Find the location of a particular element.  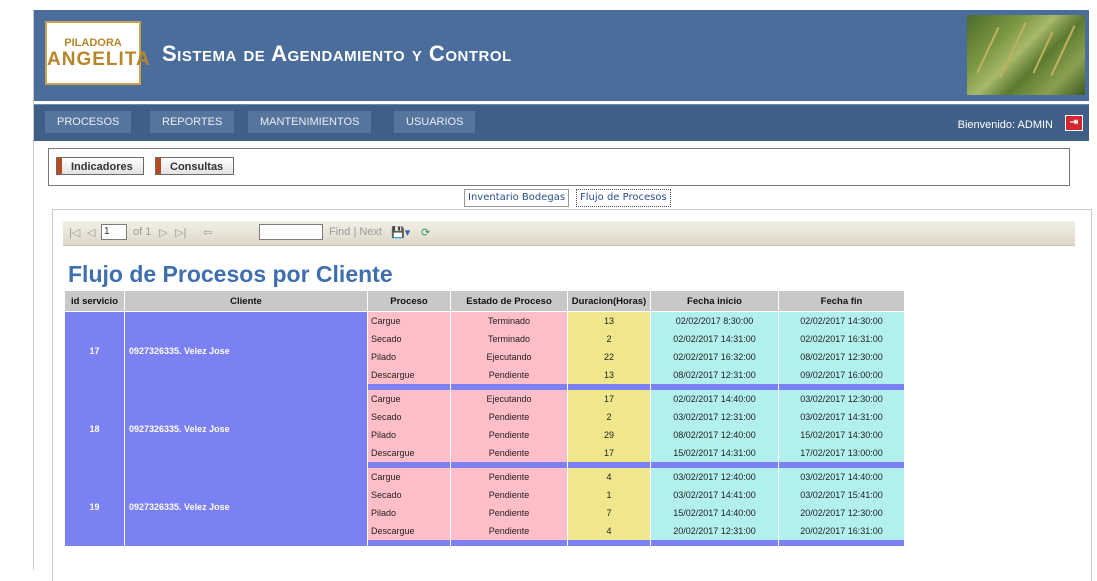

fecha-inicio-cell: 02/02/2017 14:40:00 is located at coordinates (714, 399).